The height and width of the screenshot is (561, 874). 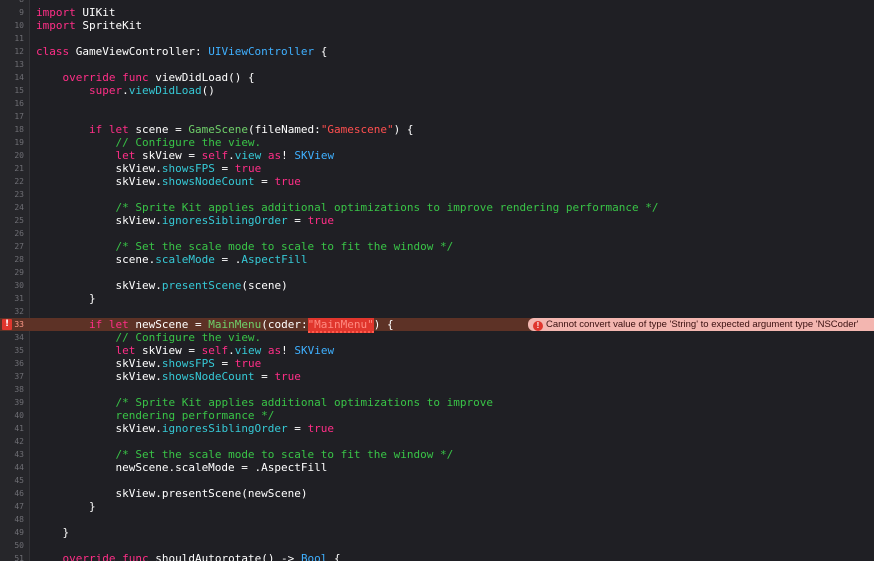 What do you see at coordinates (19, 441) in the screenshot?
I see `line-number: 42` at bounding box center [19, 441].